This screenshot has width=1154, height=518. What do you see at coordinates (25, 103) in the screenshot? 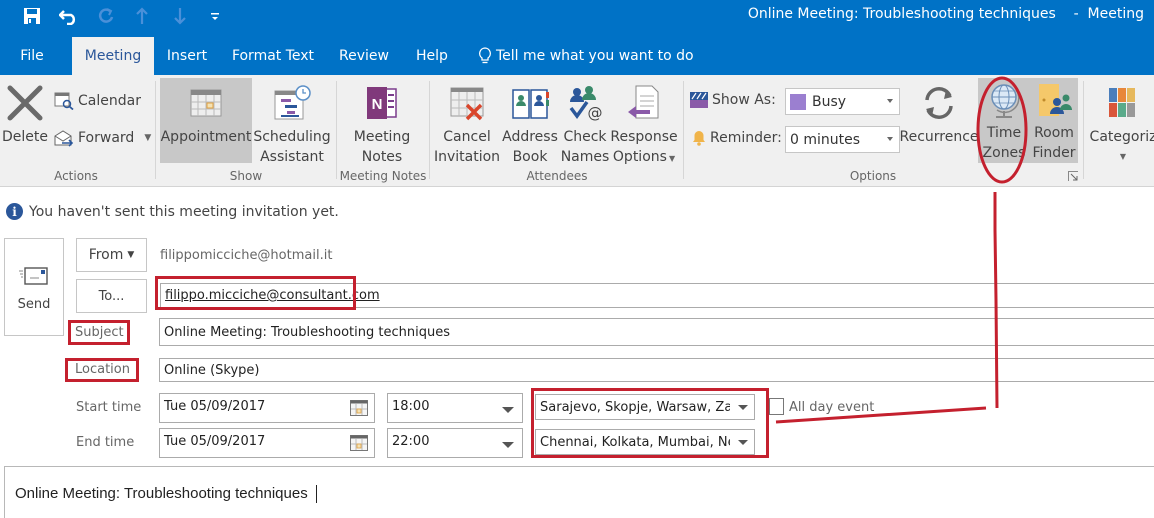
I see `delete-icon` at bounding box center [25, 103].